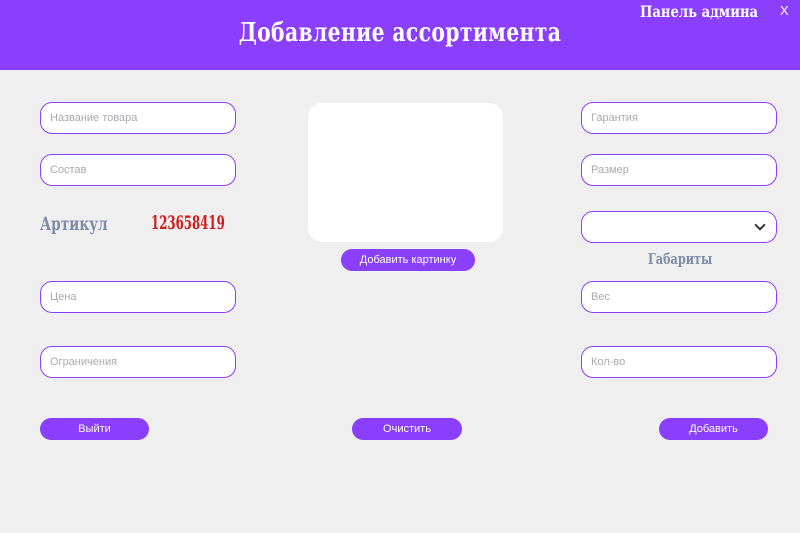 This screenshot has height=533, width=800. What do you see at coordinates (188, 223) in the screenshot?
I see `article-value: 123658419` at bounding box center [188, 223].